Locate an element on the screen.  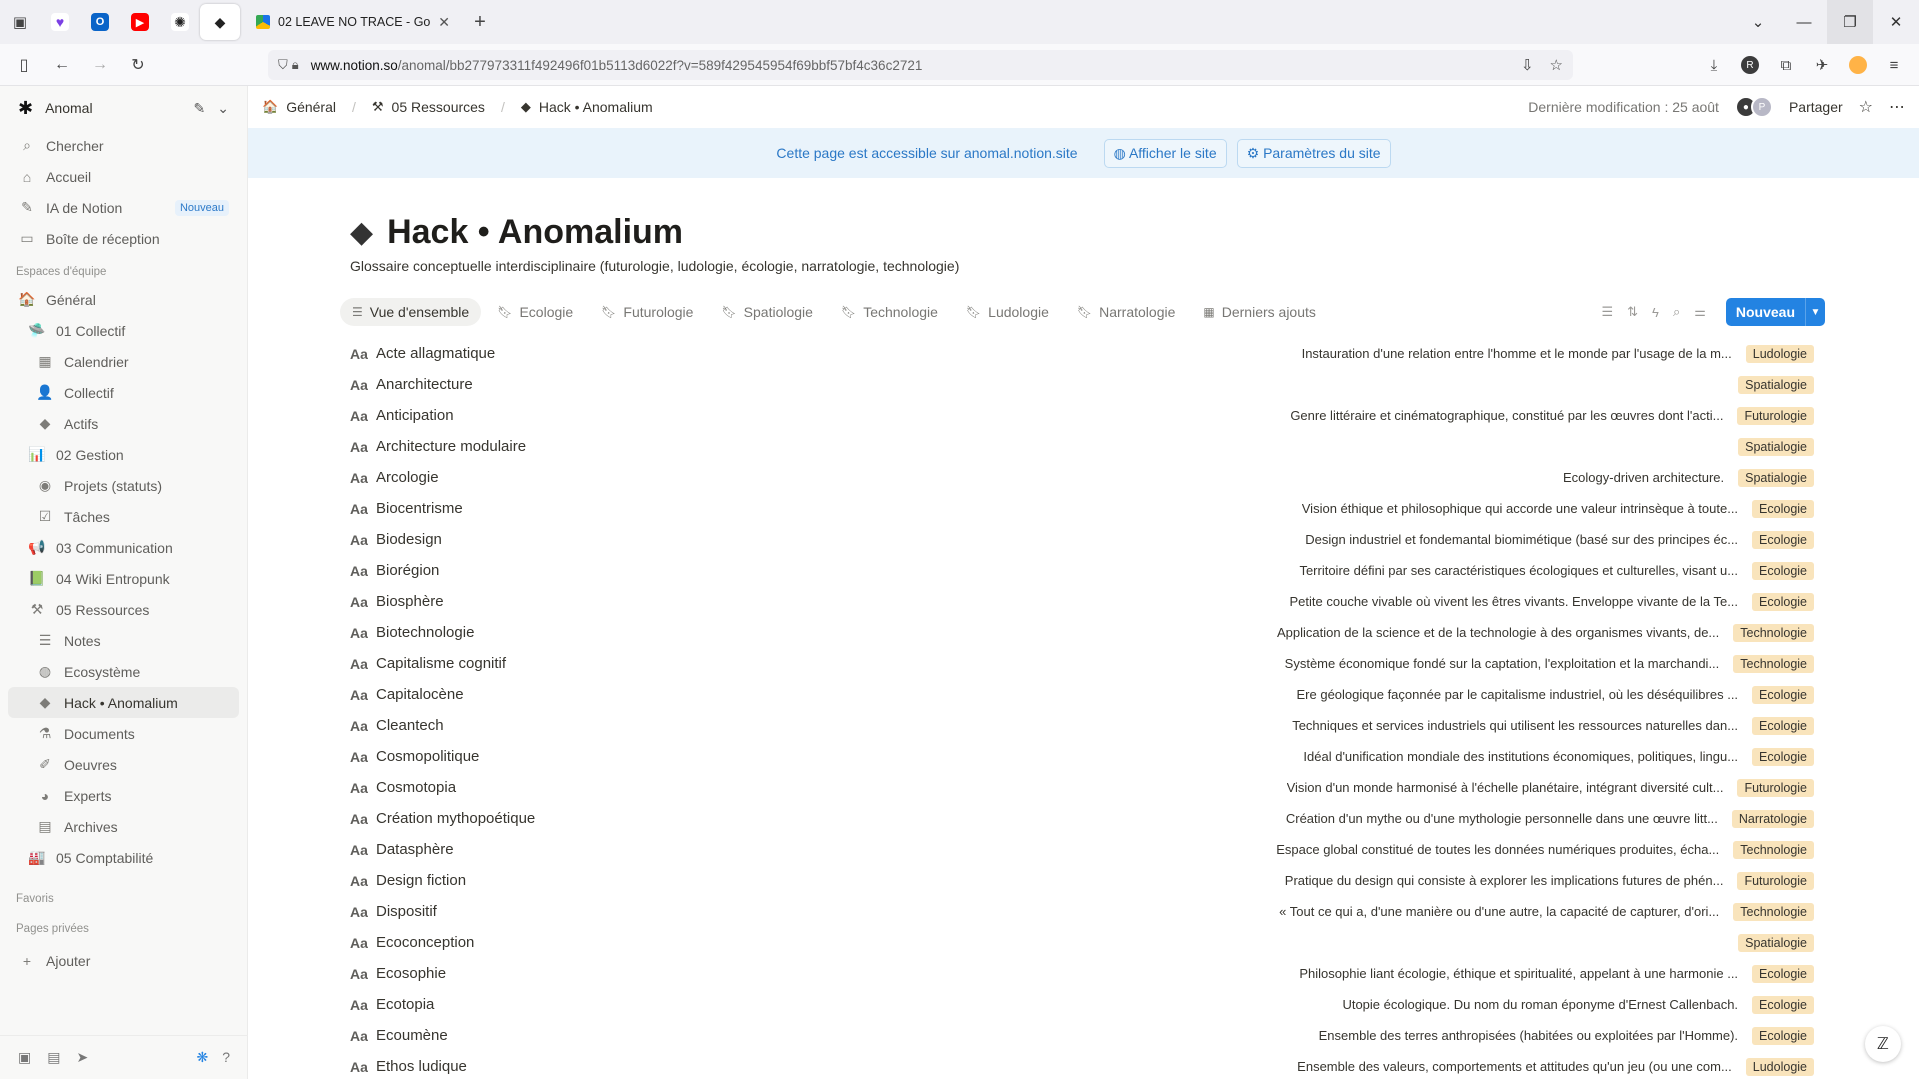
install-app-icon: ⇩ is located at coordinates (1527, 65).